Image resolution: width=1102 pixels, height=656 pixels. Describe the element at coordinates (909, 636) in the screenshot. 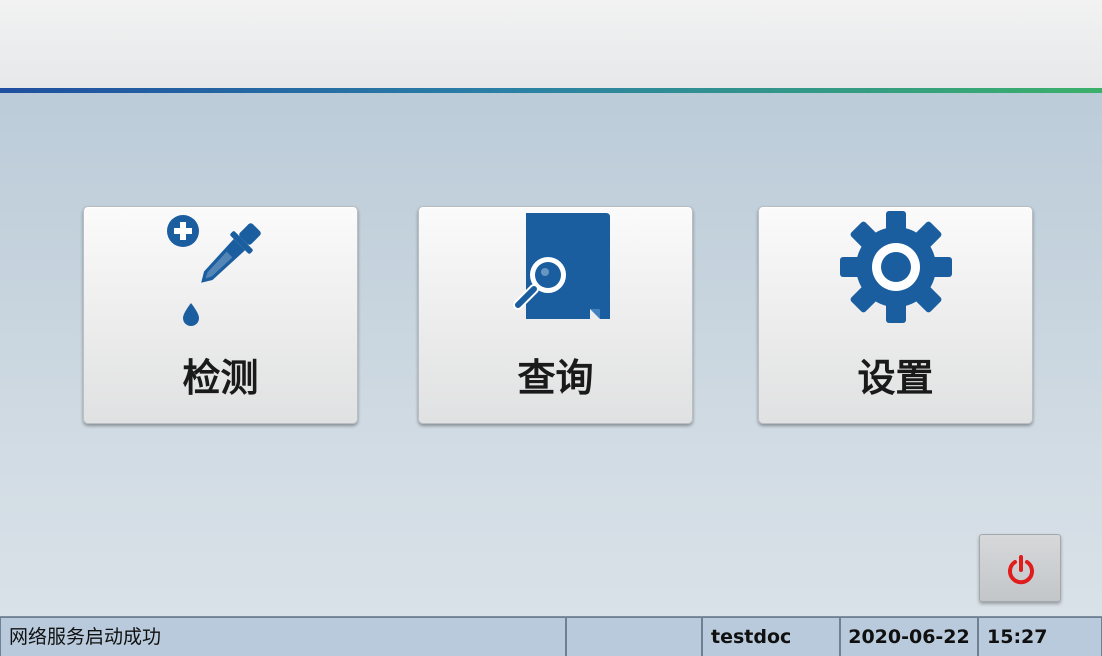

I see `status-date: 2020-06-22` at that location.